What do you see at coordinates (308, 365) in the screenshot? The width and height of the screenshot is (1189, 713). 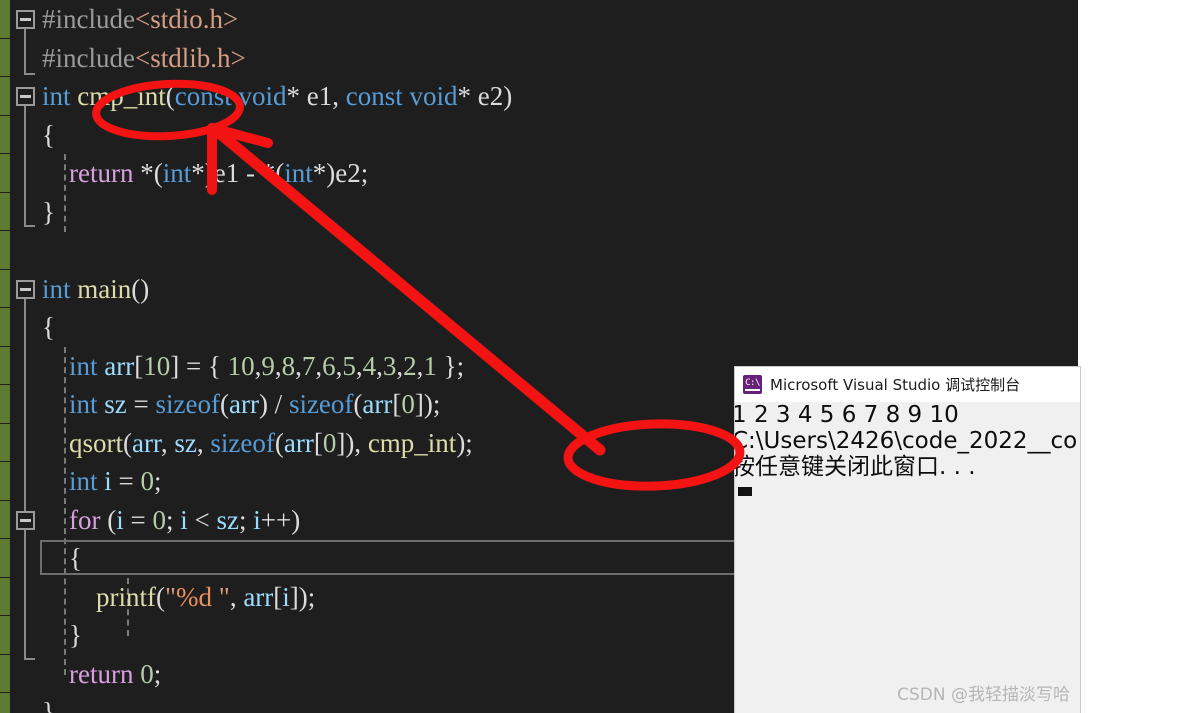 I see `token: 7` at bounding box center [308, 365].